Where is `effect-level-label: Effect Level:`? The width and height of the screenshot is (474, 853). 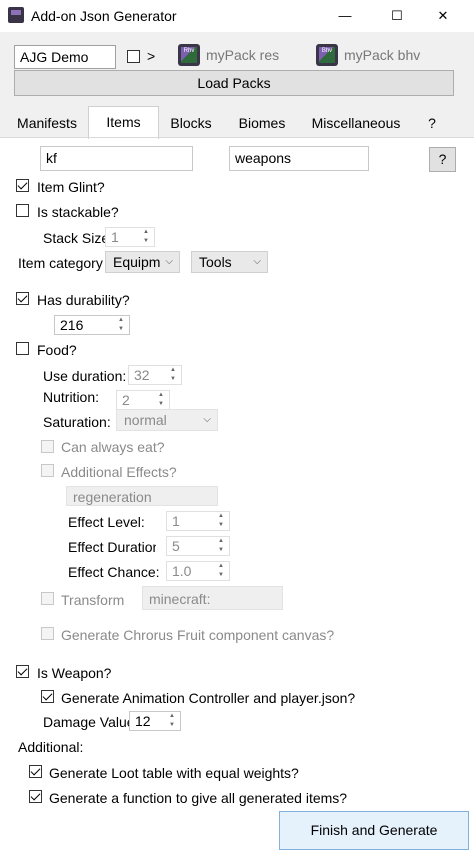 effect-level-label: Effect Level: is located at coordinates (106, 522).